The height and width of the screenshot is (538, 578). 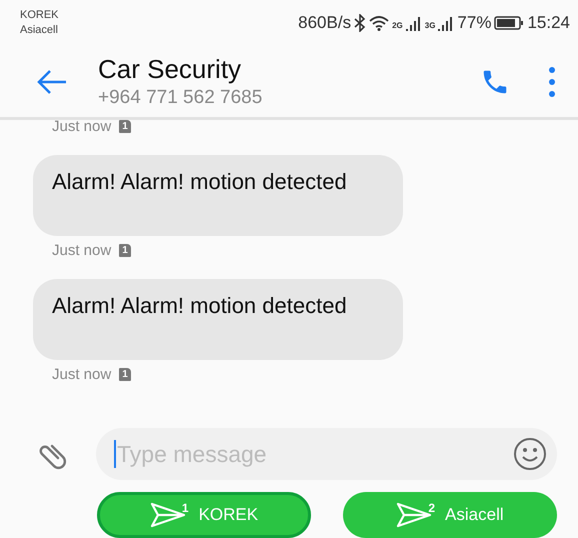 I want to click on send-icon, so click(x=414, y=515).